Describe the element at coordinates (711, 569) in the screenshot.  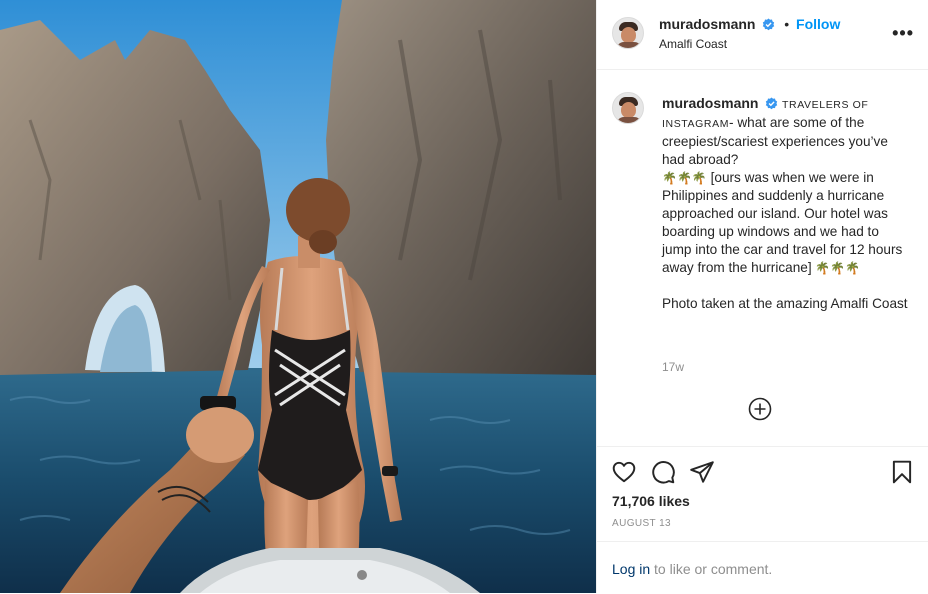
I see `login-prompt-rest: to like or comment.` at that location.